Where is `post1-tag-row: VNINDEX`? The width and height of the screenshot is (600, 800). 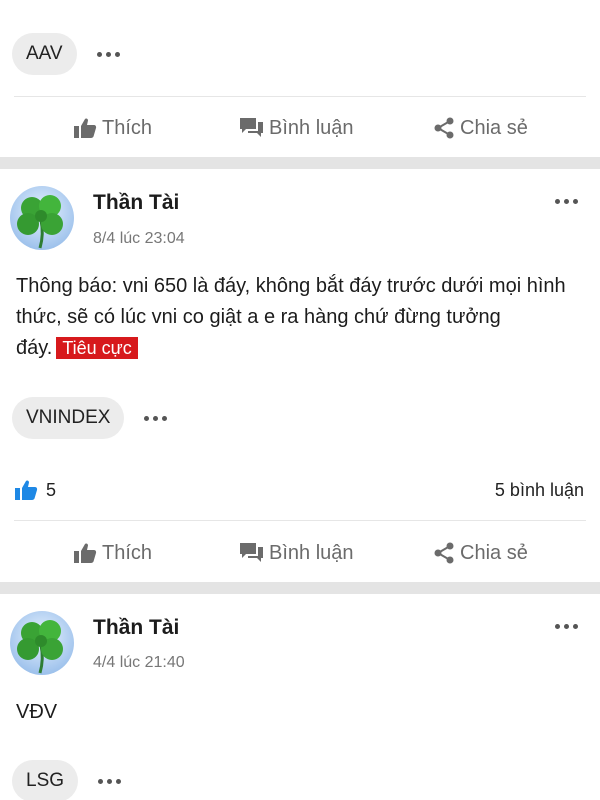
post1-tag-row: VNINDEX is located at coordinates (90, 418).